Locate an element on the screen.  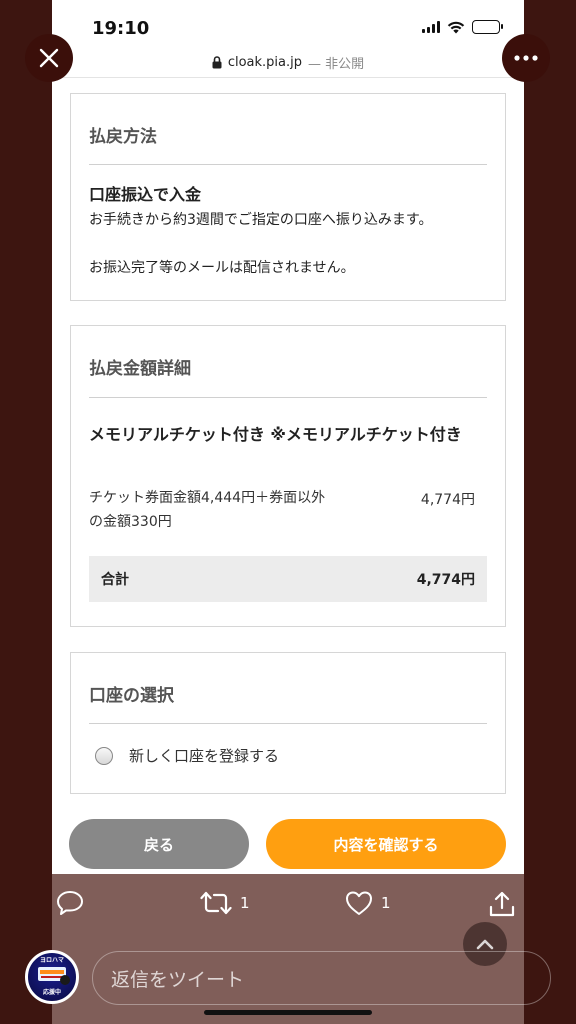
refund-method-line2: お振込完了等のメールは配信されません。 is located at coordinates (222, 268).